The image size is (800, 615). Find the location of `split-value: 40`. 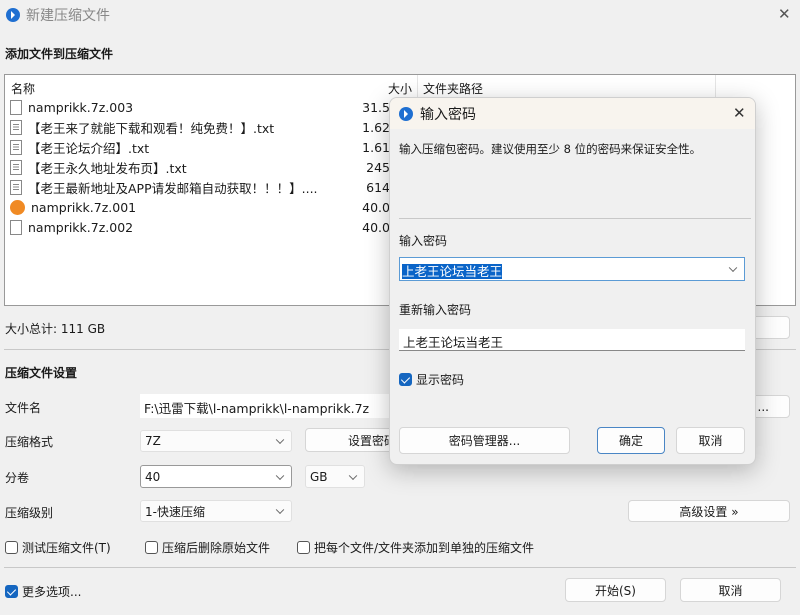

split-value: 40 is located at coordinates (153, 476).